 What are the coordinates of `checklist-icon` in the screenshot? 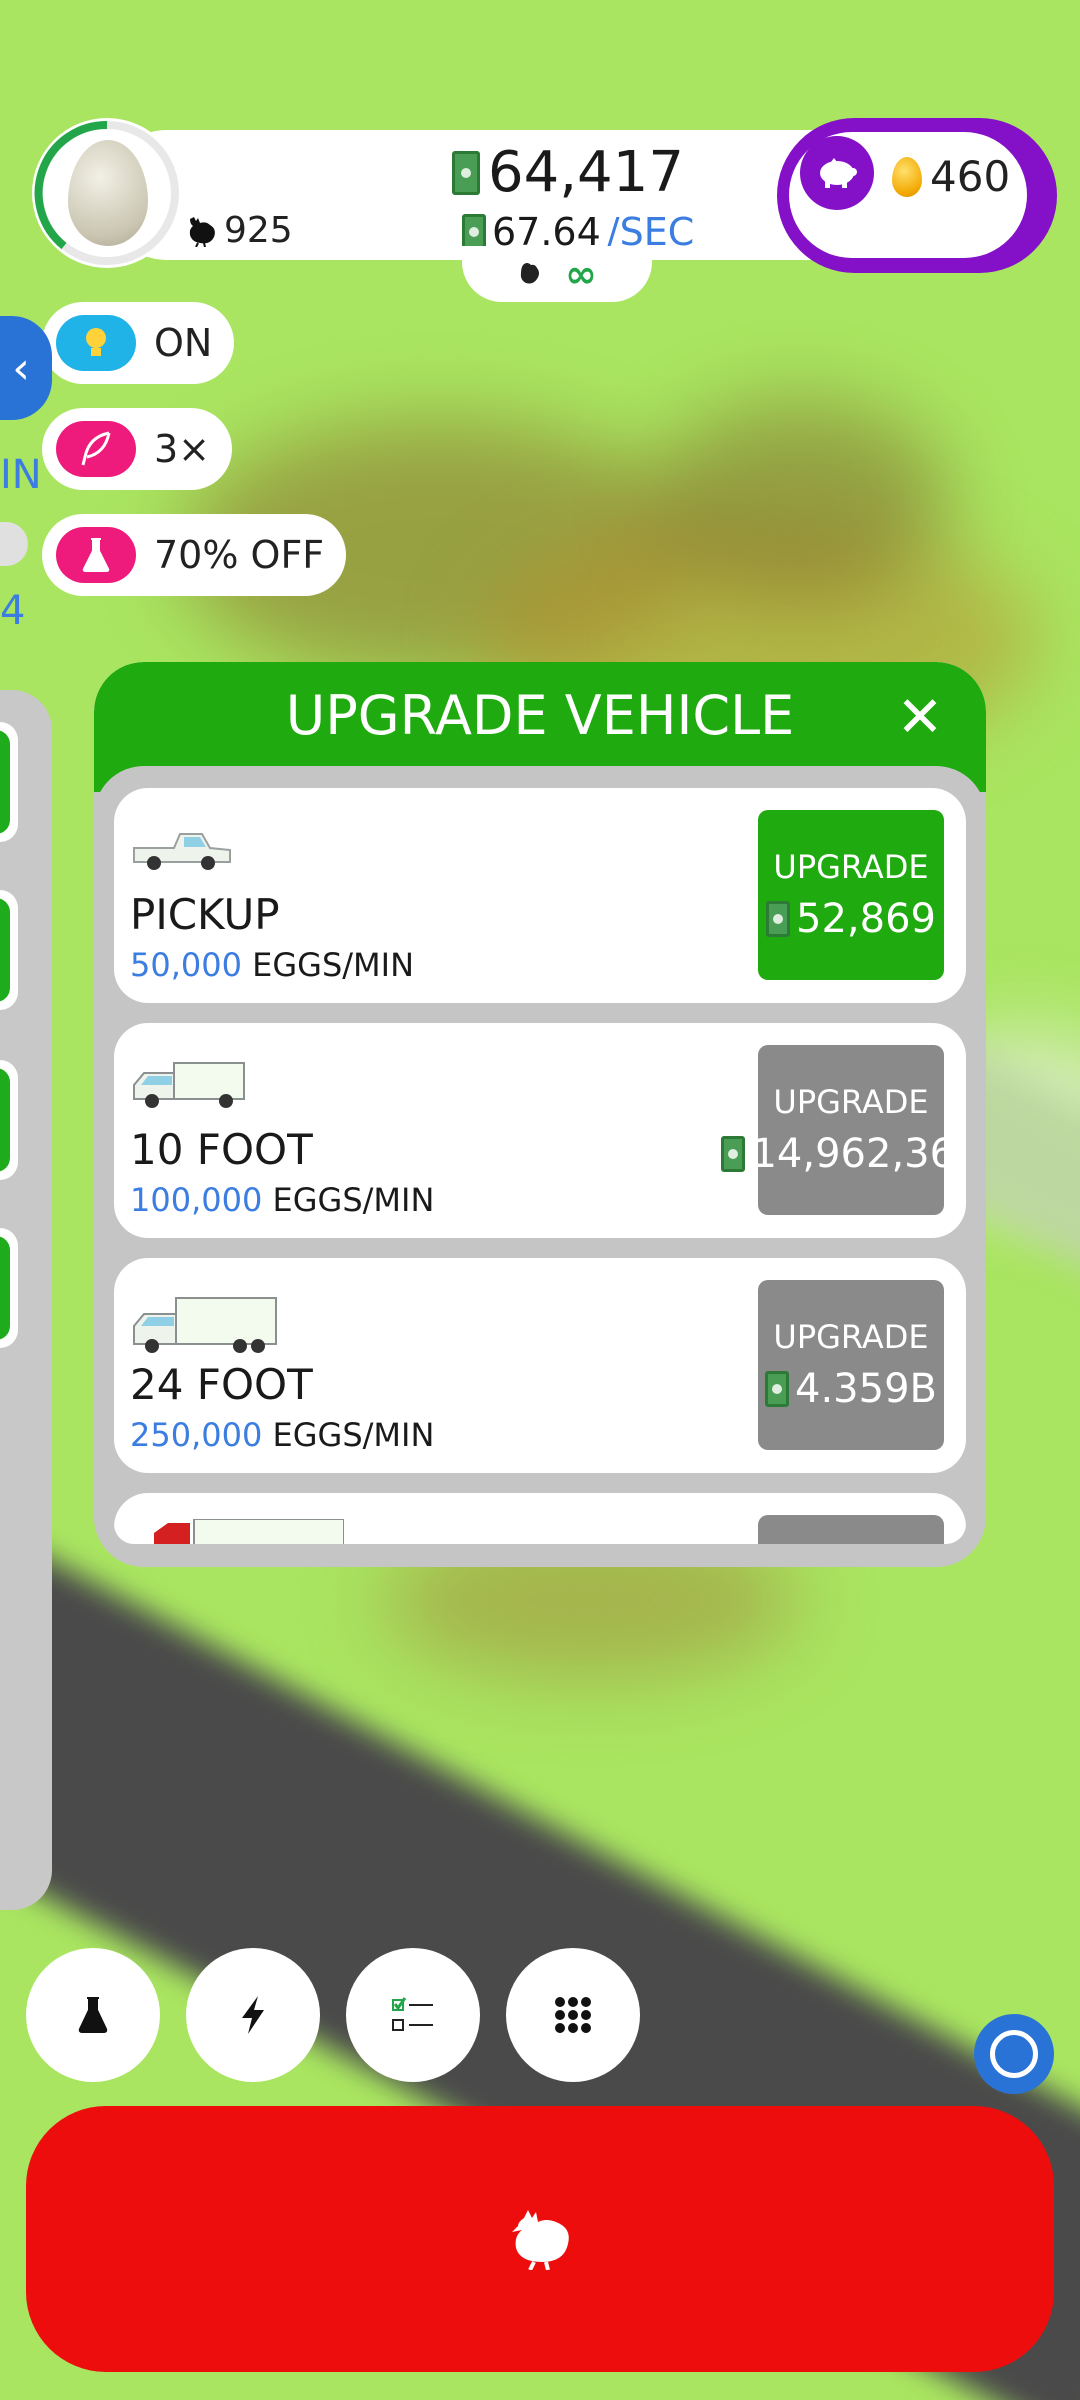 It's located at (412, 2014).